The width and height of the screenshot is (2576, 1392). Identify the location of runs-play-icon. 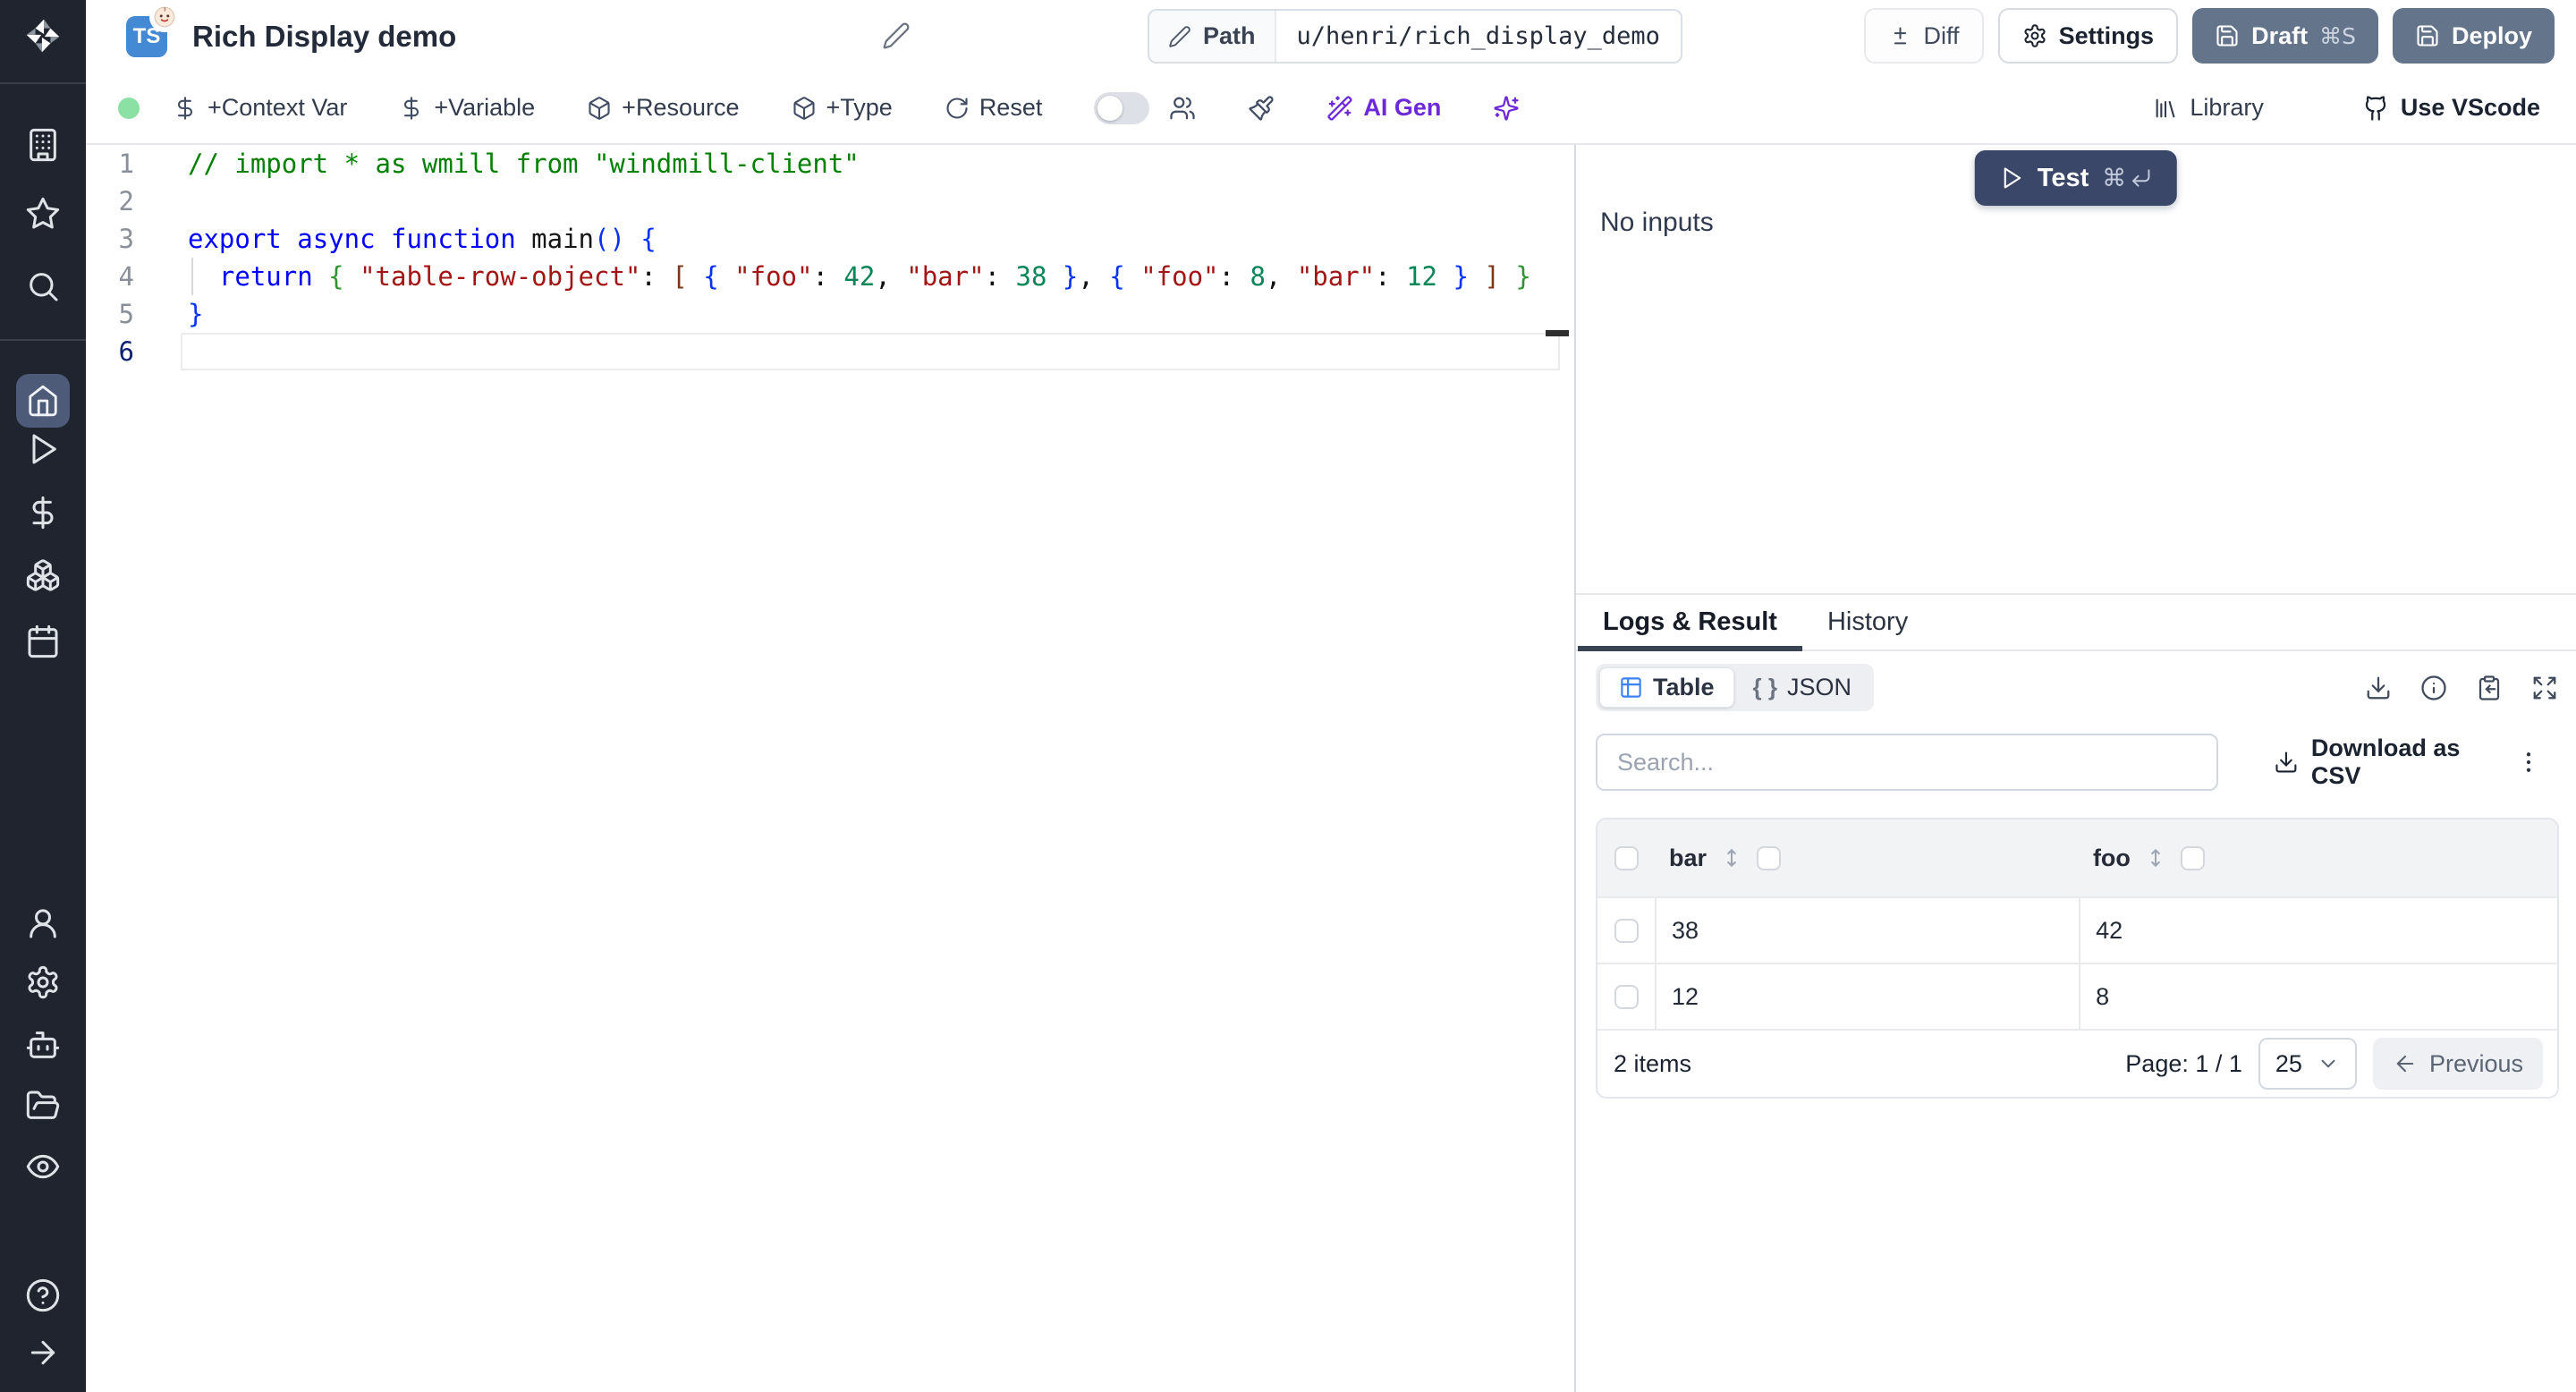
(43, 449).